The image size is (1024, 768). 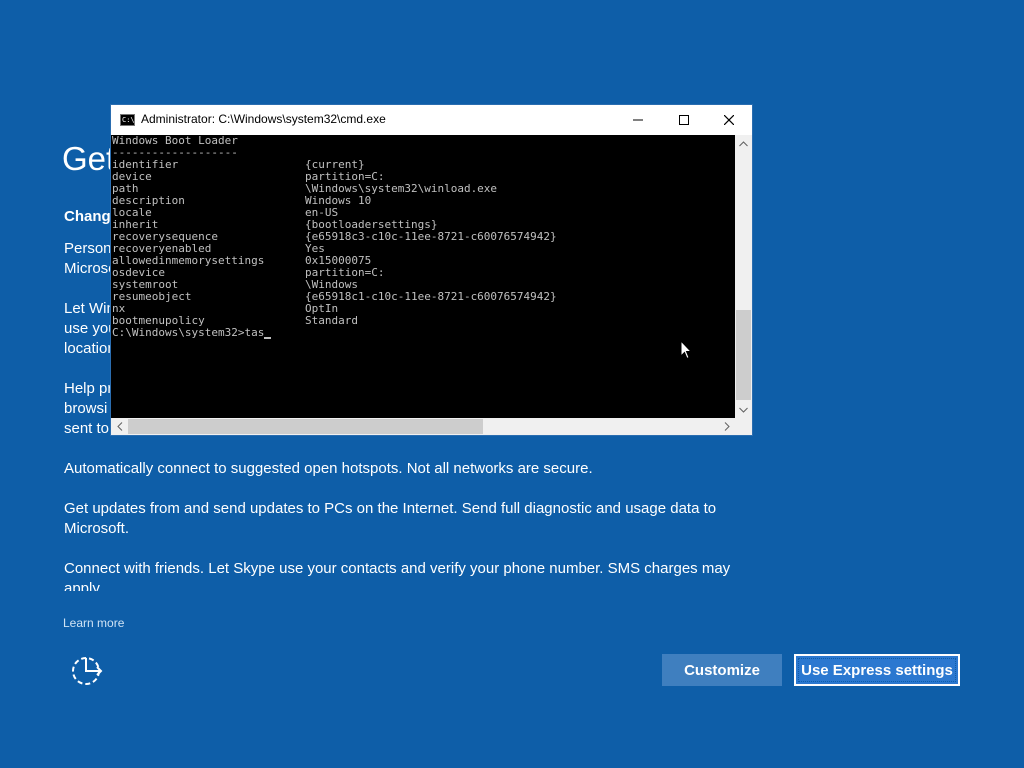 What do you see at coordinates (93, 623) in the screenshot?
I see `learn-more-link: Learn more` at bounding box center [93, 623].